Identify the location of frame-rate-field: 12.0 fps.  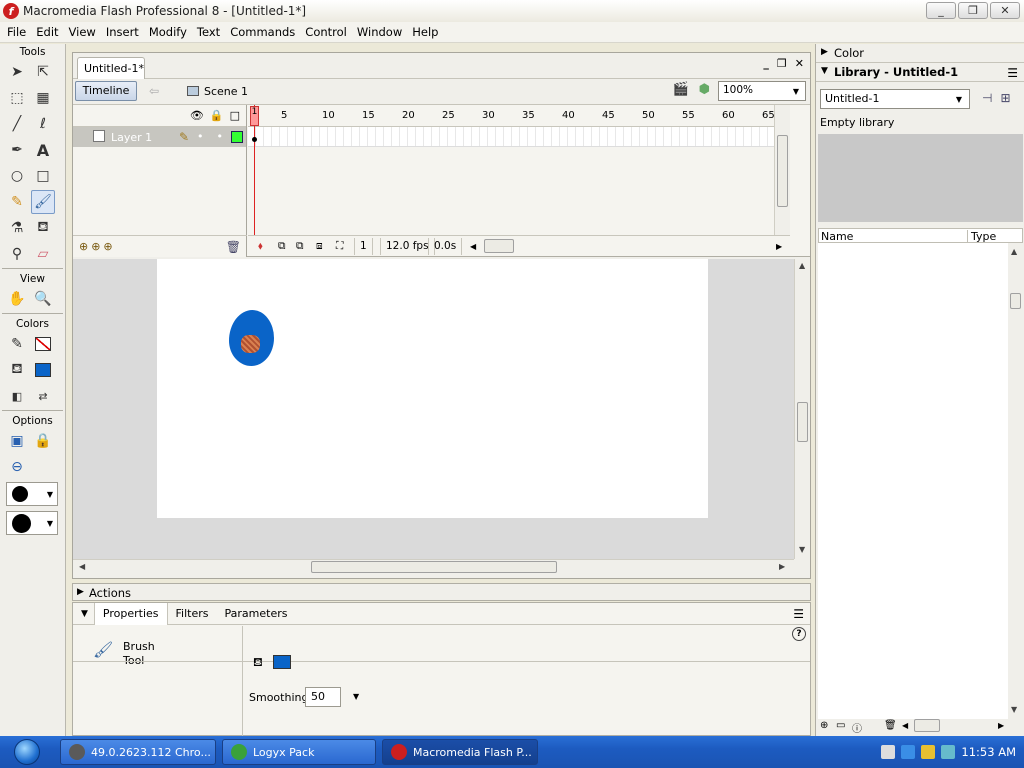
(407, 246).